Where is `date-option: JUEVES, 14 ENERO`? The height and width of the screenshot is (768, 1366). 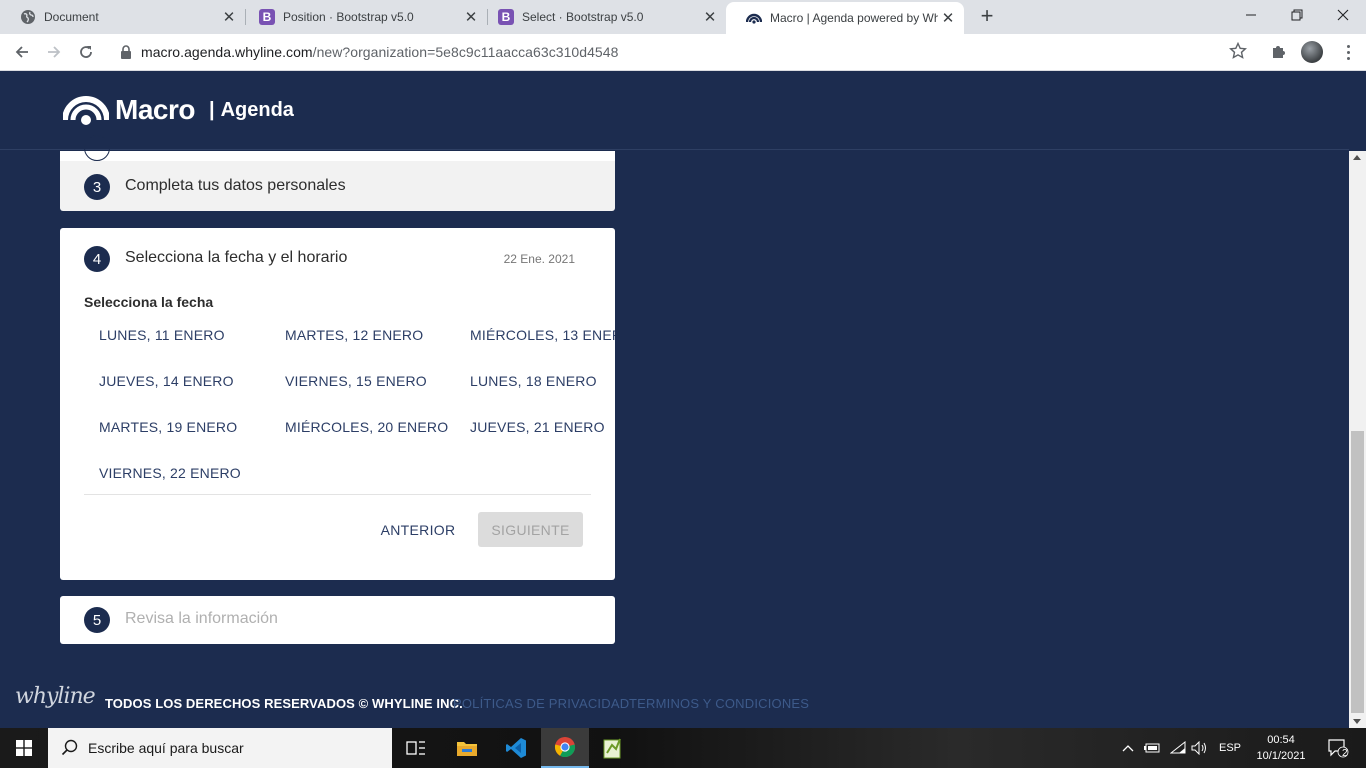
date-option: JUEVES, 14 ENERO is located at coordinates (166, 381).